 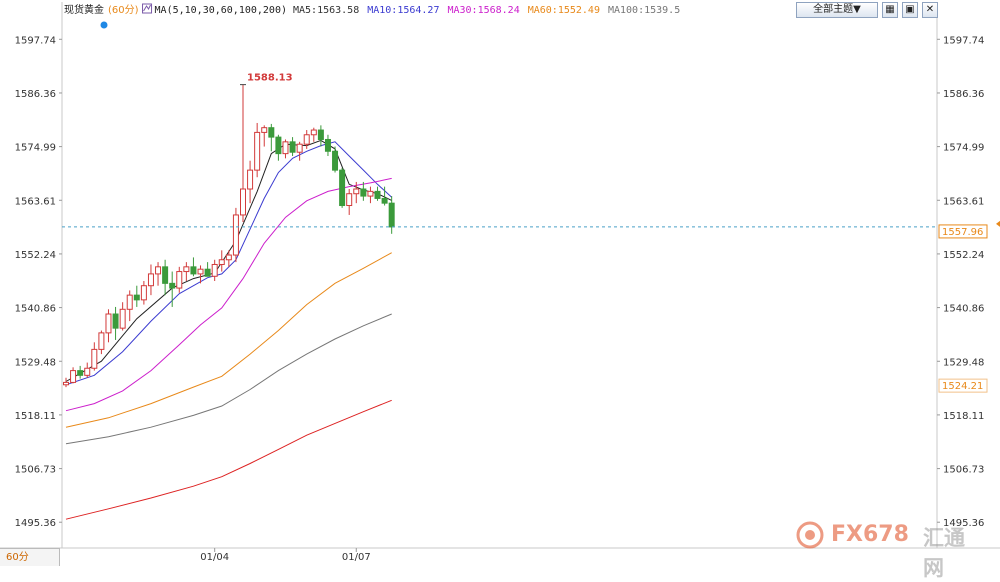 What do you see at coordinates (564, 10) in the screenshot?
I see `ma-value-legend: MA60:1552.49` at bounding box center [564, 10].